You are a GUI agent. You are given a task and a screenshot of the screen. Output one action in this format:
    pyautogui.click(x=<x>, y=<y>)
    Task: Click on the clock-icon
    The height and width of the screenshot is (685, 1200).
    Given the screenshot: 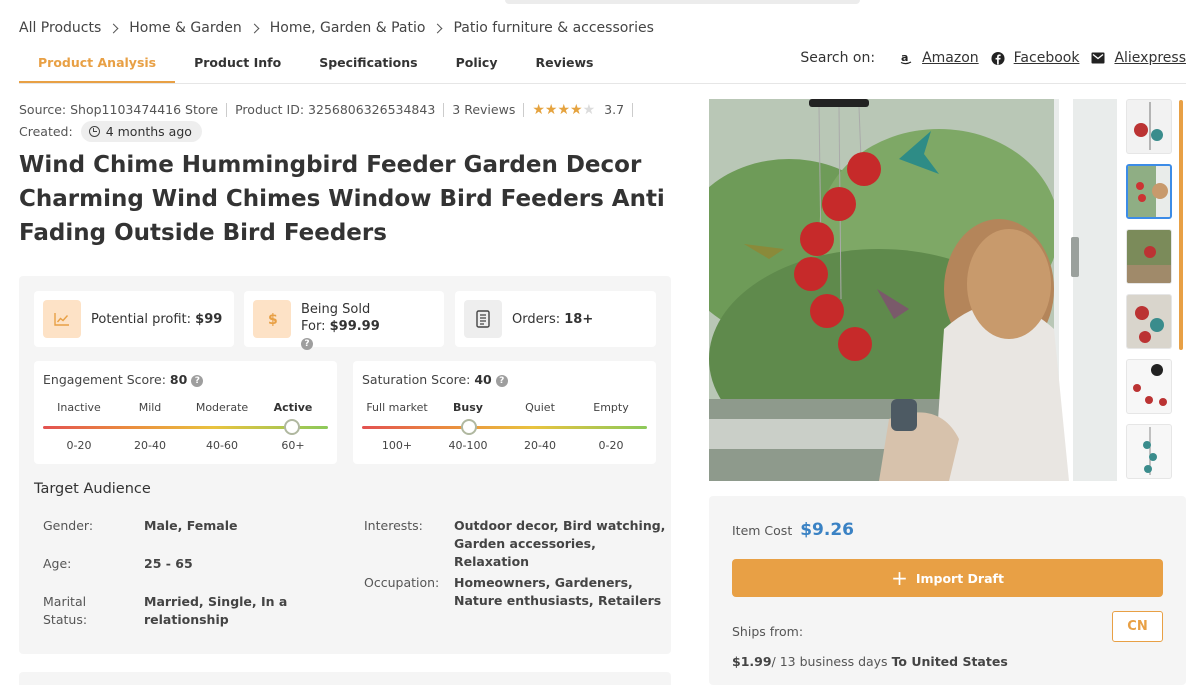 What is the action you would take?
    pyautogui.click(x=94, y=131)
    